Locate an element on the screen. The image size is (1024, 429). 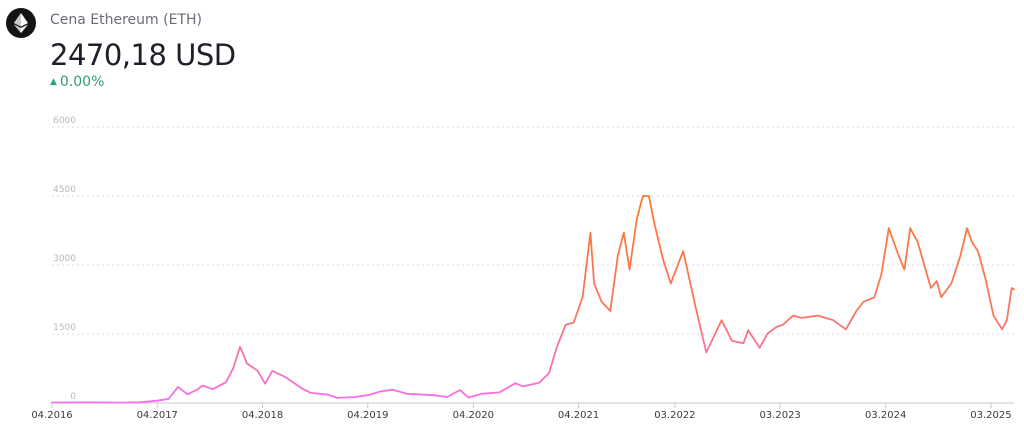
y-axis-ticks: 0 1500 3000 4500 6000 is located at coordinates (64, 259).